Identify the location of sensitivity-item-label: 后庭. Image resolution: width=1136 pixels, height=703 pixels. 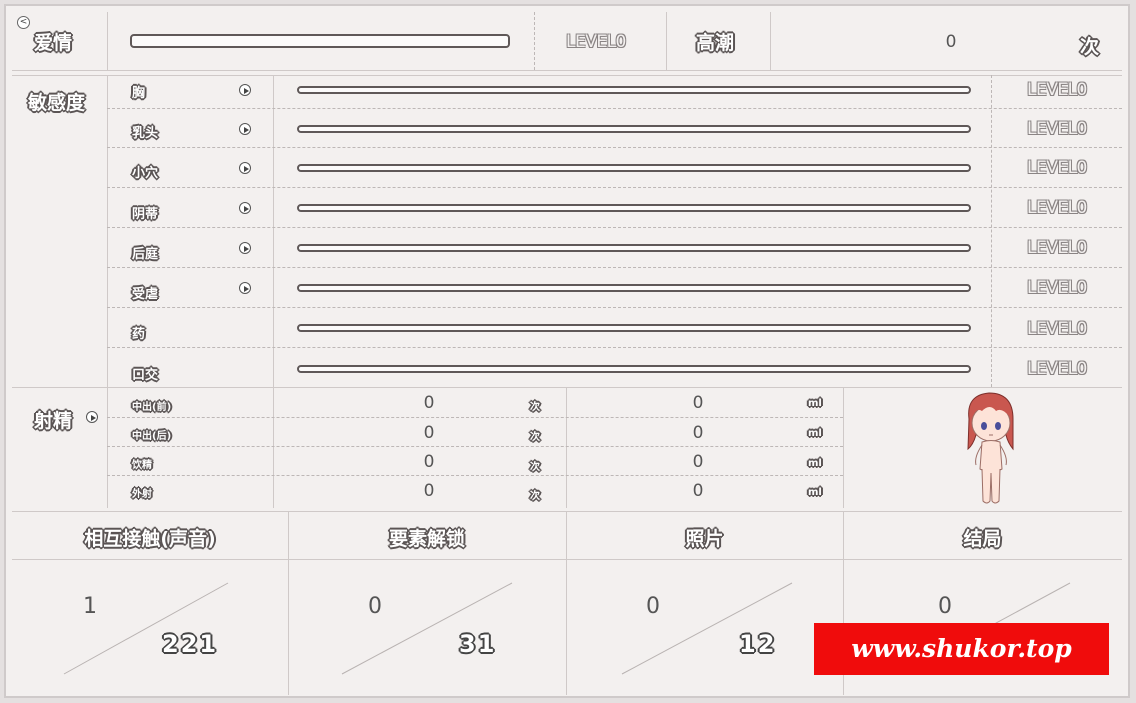
(145, 254).